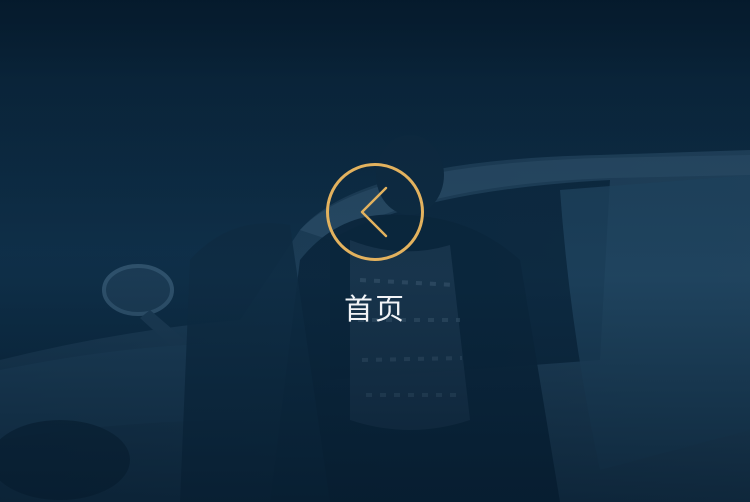 The width and height of the screenshot is (750, 502). I want to click on chevron-left-icon, so click(374, 212).